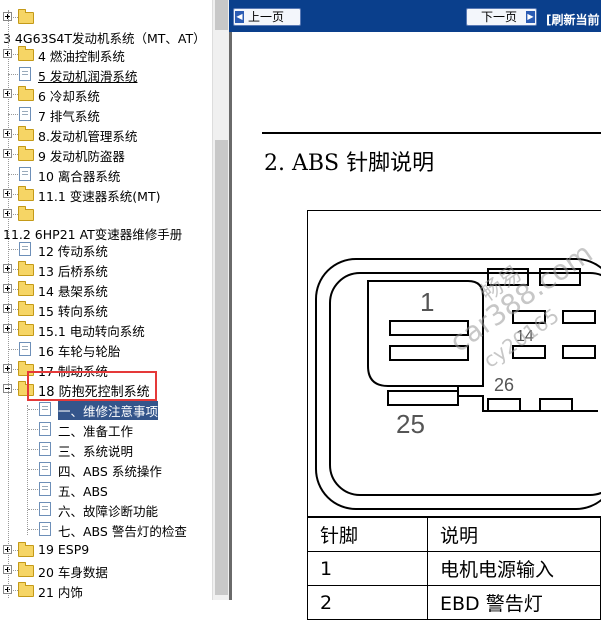 The image size is (601, 620). I want to click on scrollbar-arrow-area, so click(221, 15).